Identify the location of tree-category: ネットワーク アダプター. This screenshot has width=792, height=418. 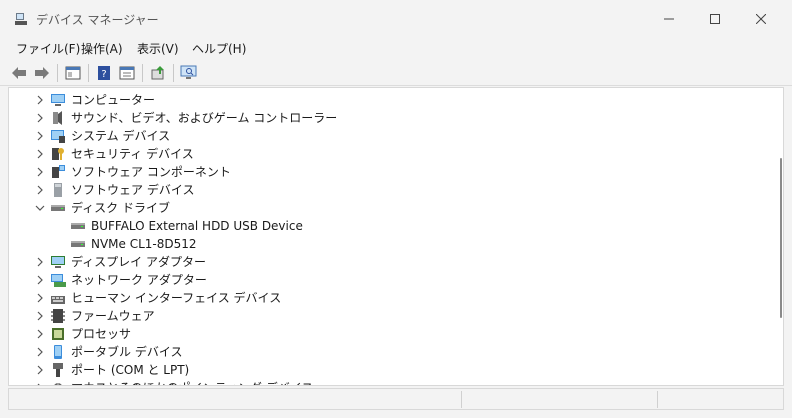
(389, 280).